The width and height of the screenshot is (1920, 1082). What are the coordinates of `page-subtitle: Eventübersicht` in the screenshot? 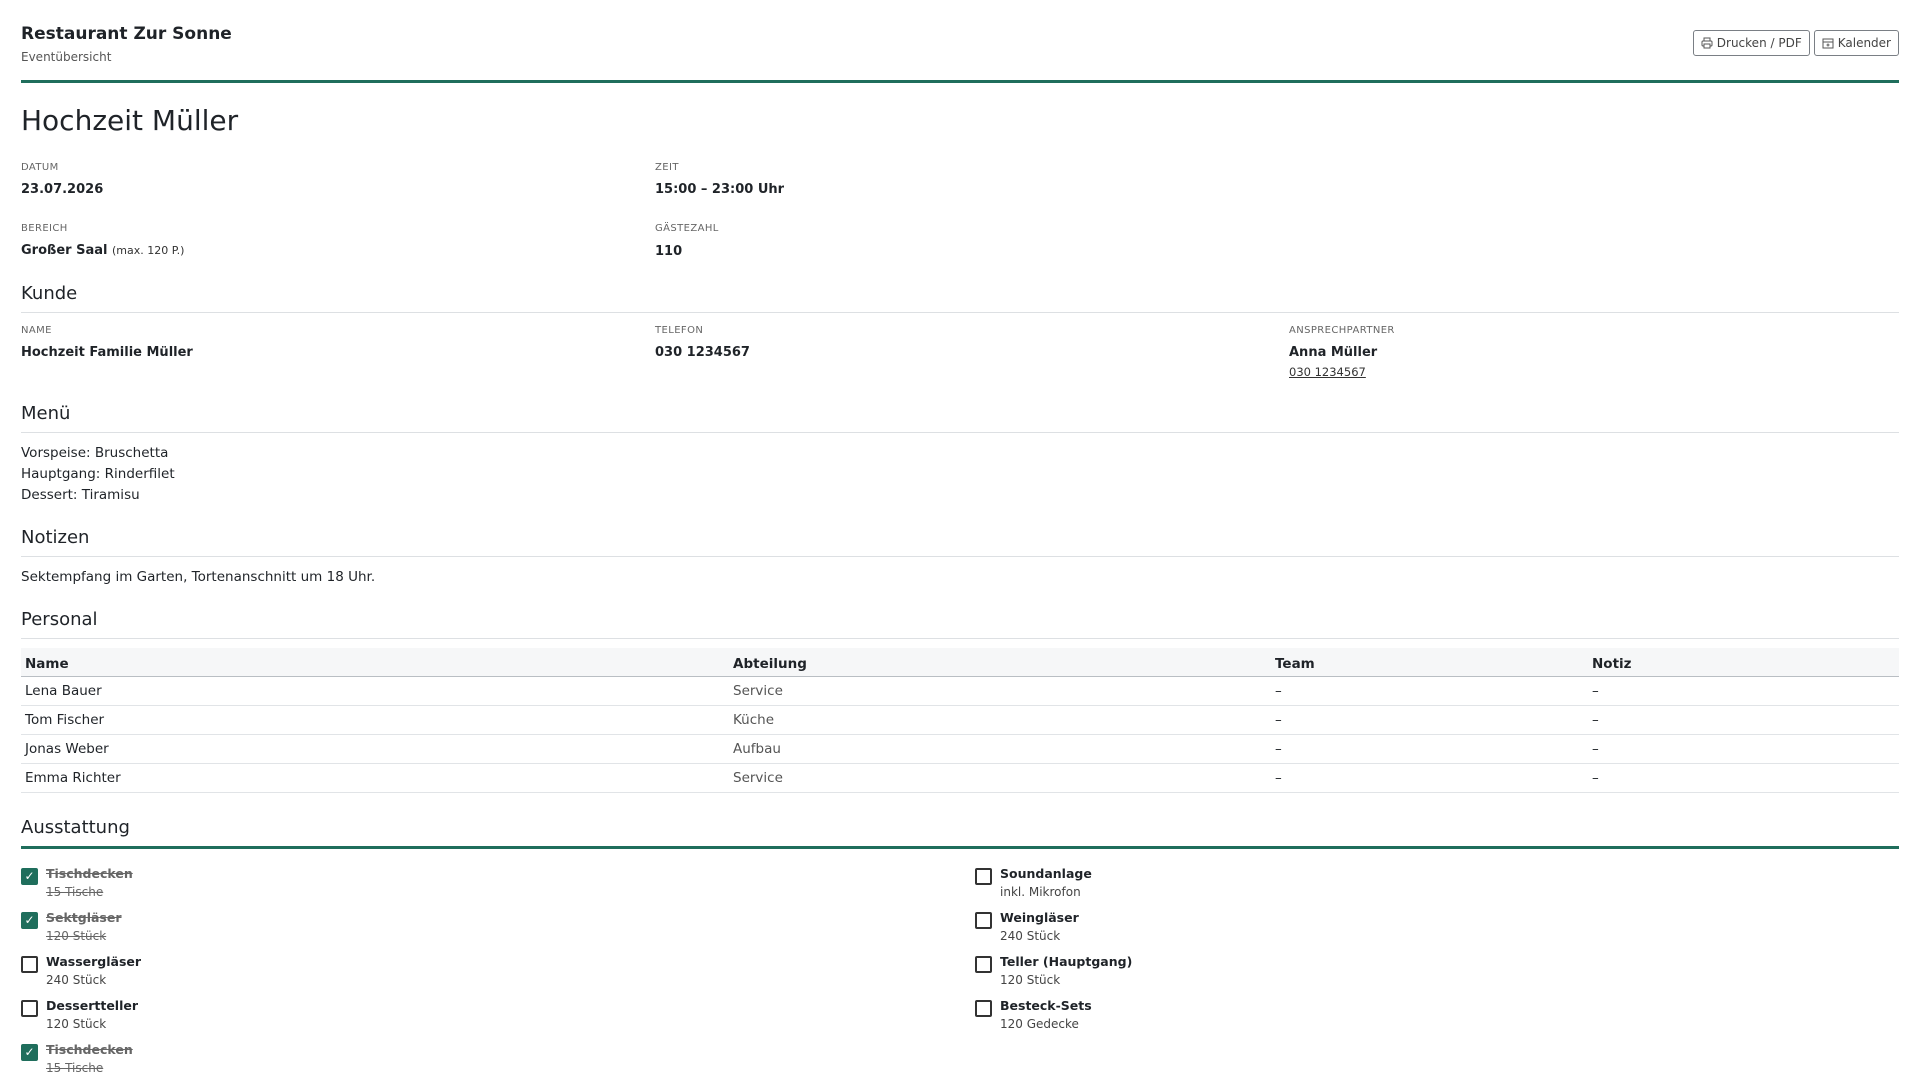 It's located at (66, 57).